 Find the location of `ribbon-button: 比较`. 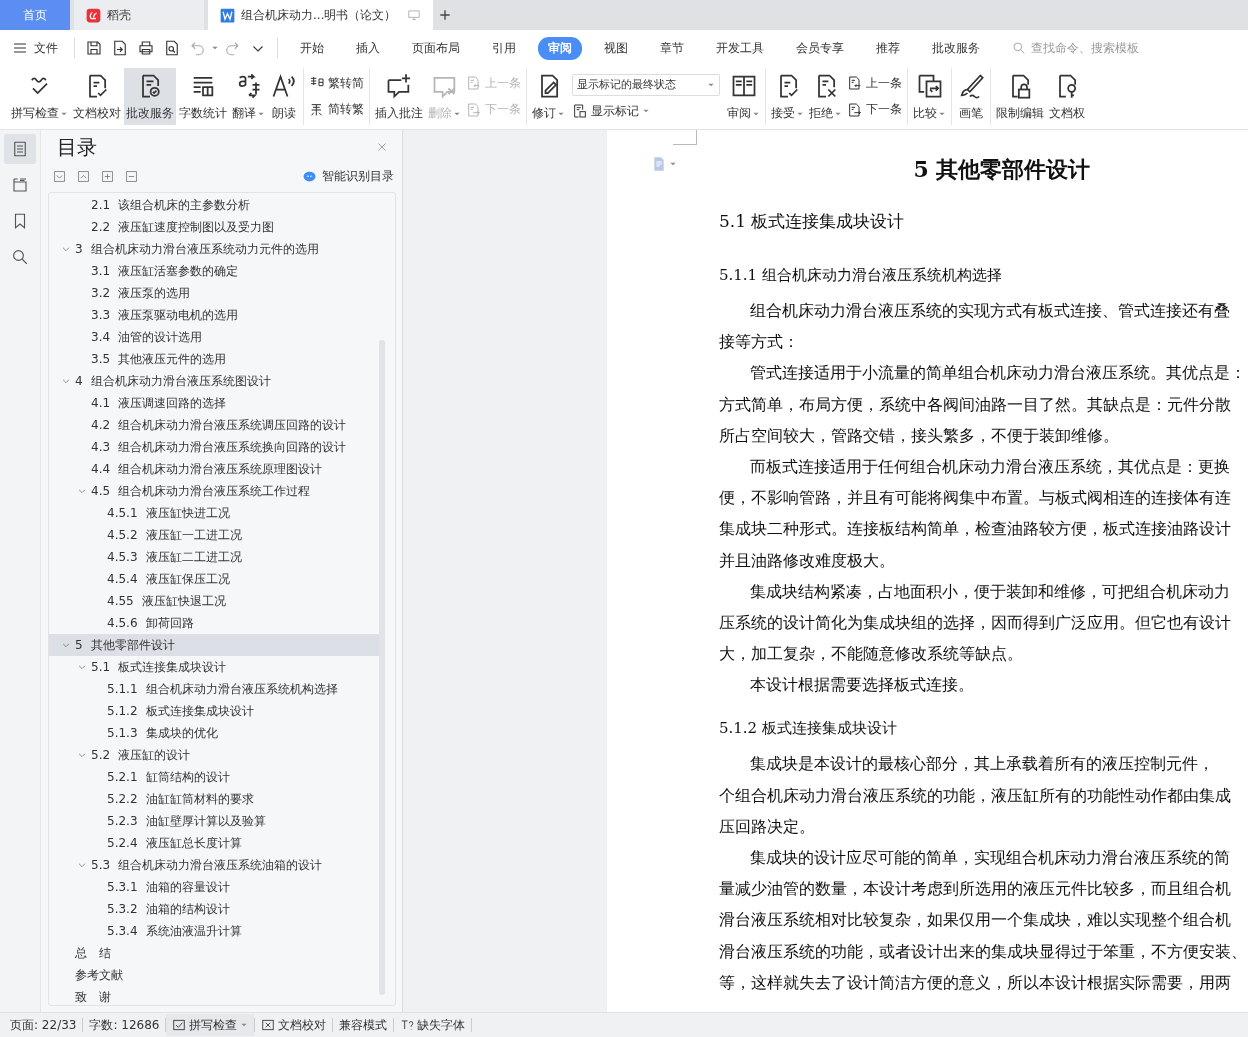

ribbon-button: 比较 is located at coordinates (929, 96).